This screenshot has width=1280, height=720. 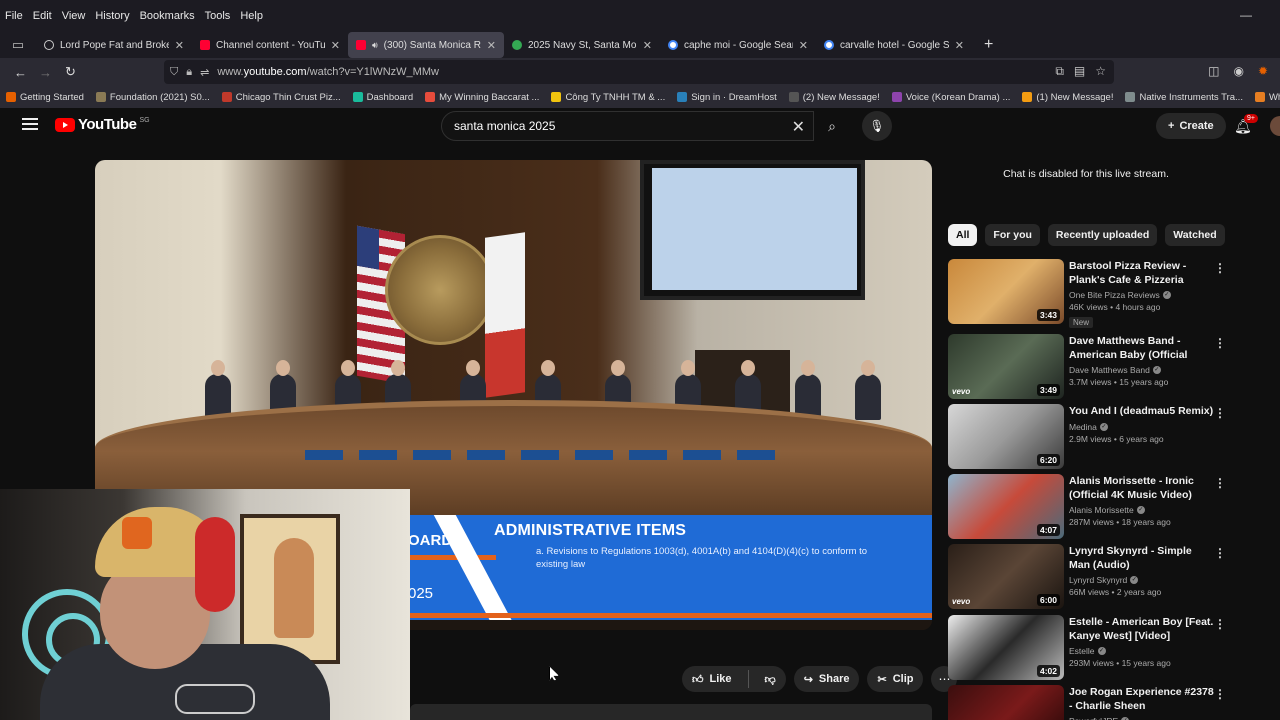 I want to click on menu-bookmarks: Bookmarks, so click(x=167, y=16).